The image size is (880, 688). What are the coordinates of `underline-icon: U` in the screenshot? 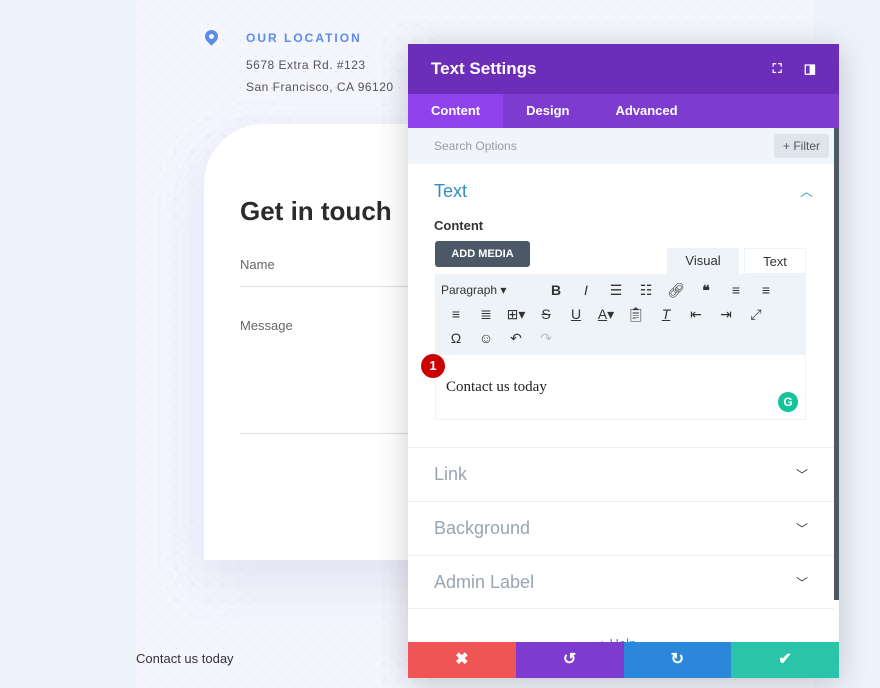 It's located at (576, 314).